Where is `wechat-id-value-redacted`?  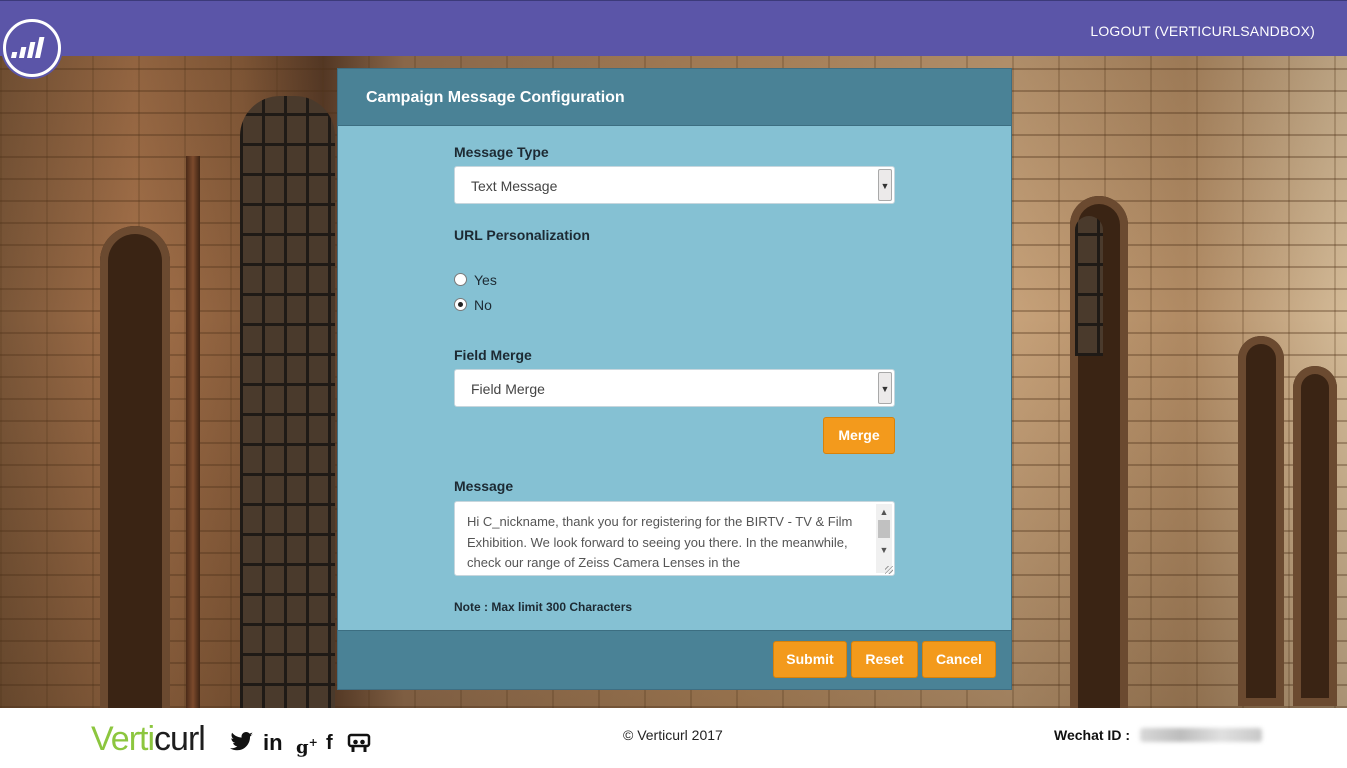
wechat-id-value-redacted is located at coordinates (1201, 735).